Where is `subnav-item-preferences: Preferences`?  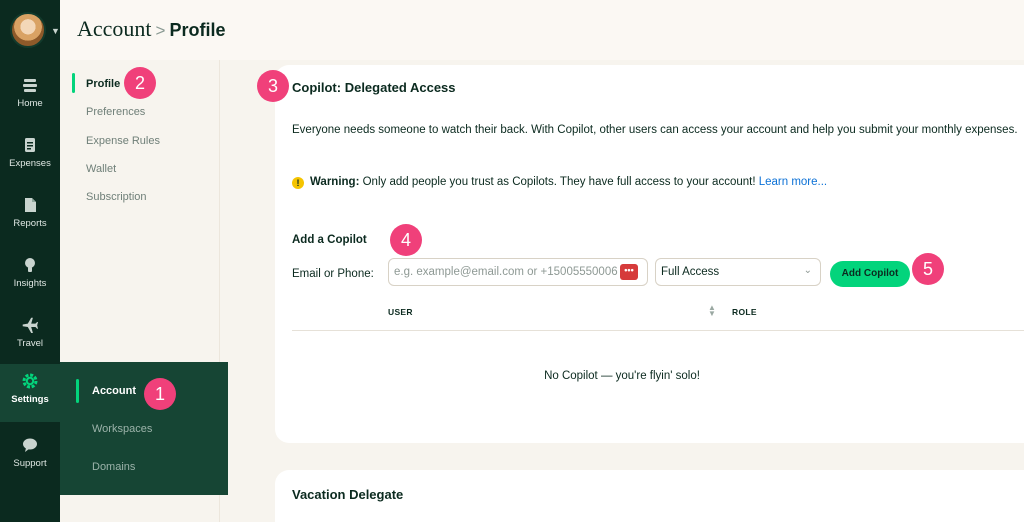
subnav-item-preferences: Preferences is located at coordinates (115, 112).